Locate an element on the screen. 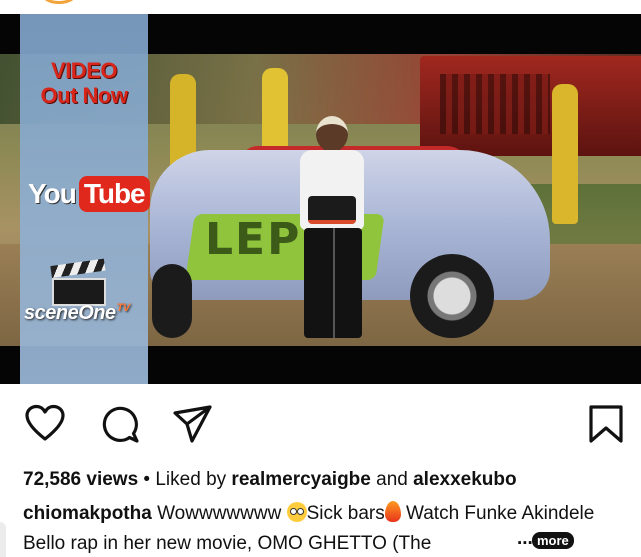  caption-username: chiomakpotha is located at coordinates (87, 513).